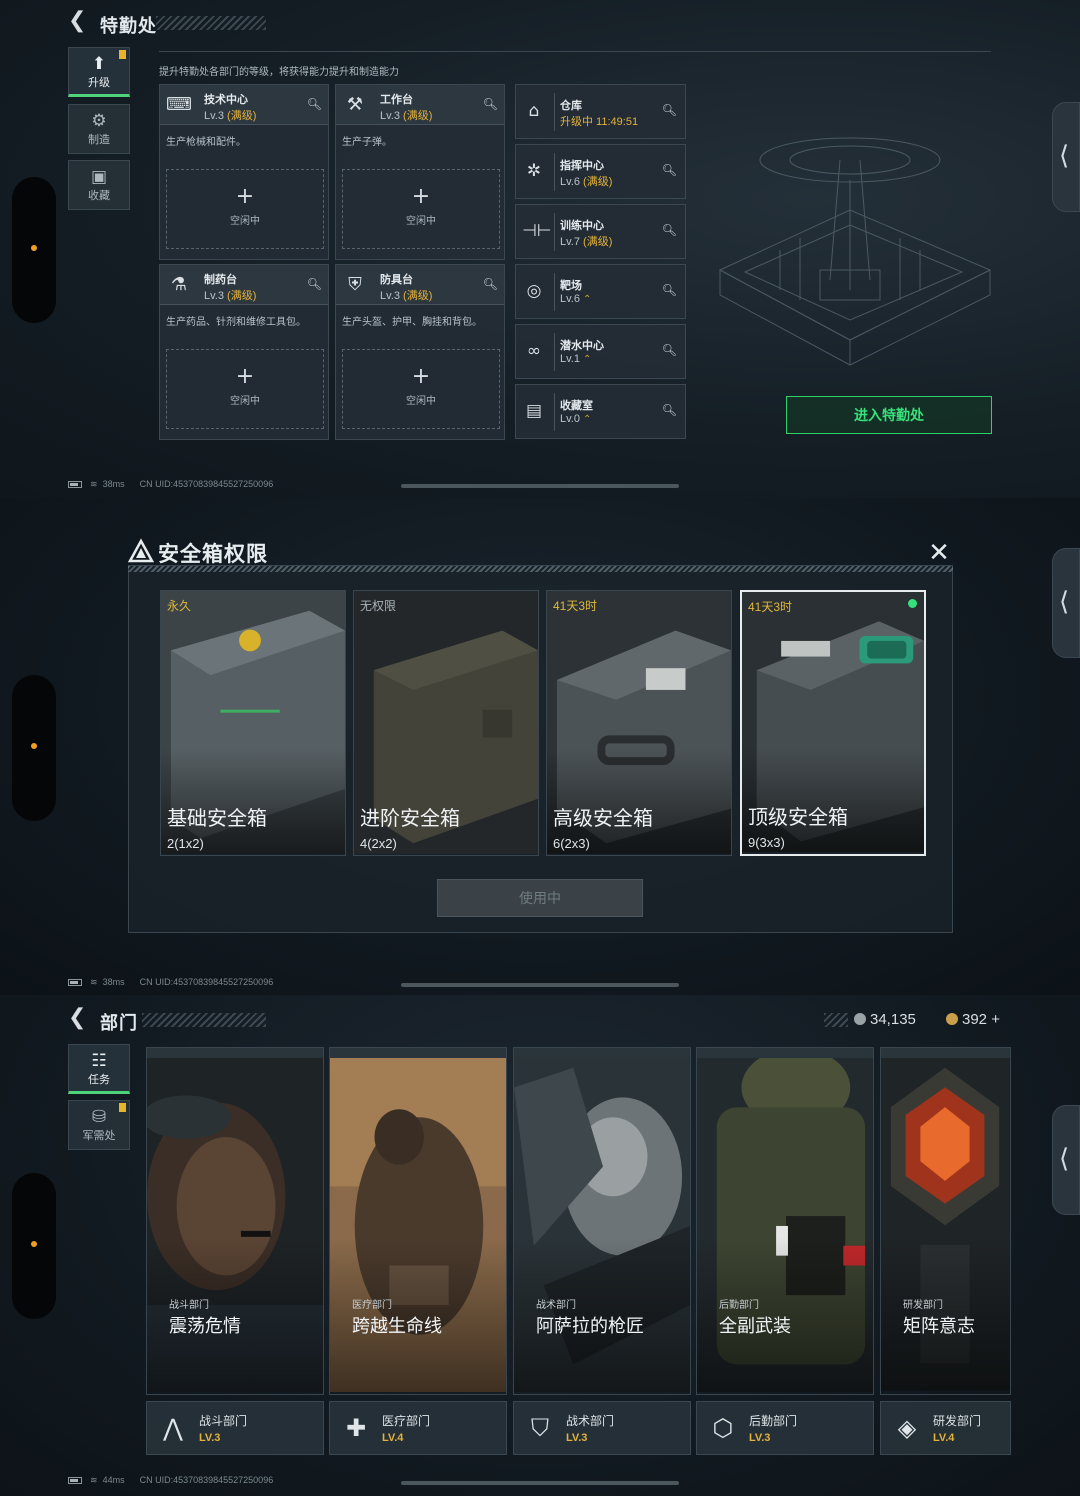  Describe the element at coordinates (230, 116) in the screenshot. I see `facility-level: Lv.3 (满级)` at that location.